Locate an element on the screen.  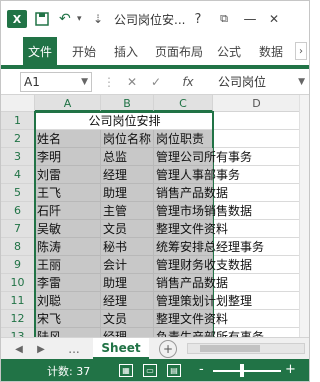
tab-sheet: Sheet is located at coordinates (121, 348).